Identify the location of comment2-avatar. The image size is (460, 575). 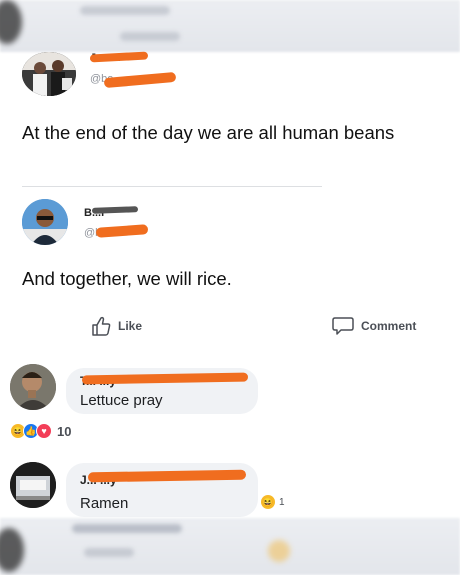
(33, 485).